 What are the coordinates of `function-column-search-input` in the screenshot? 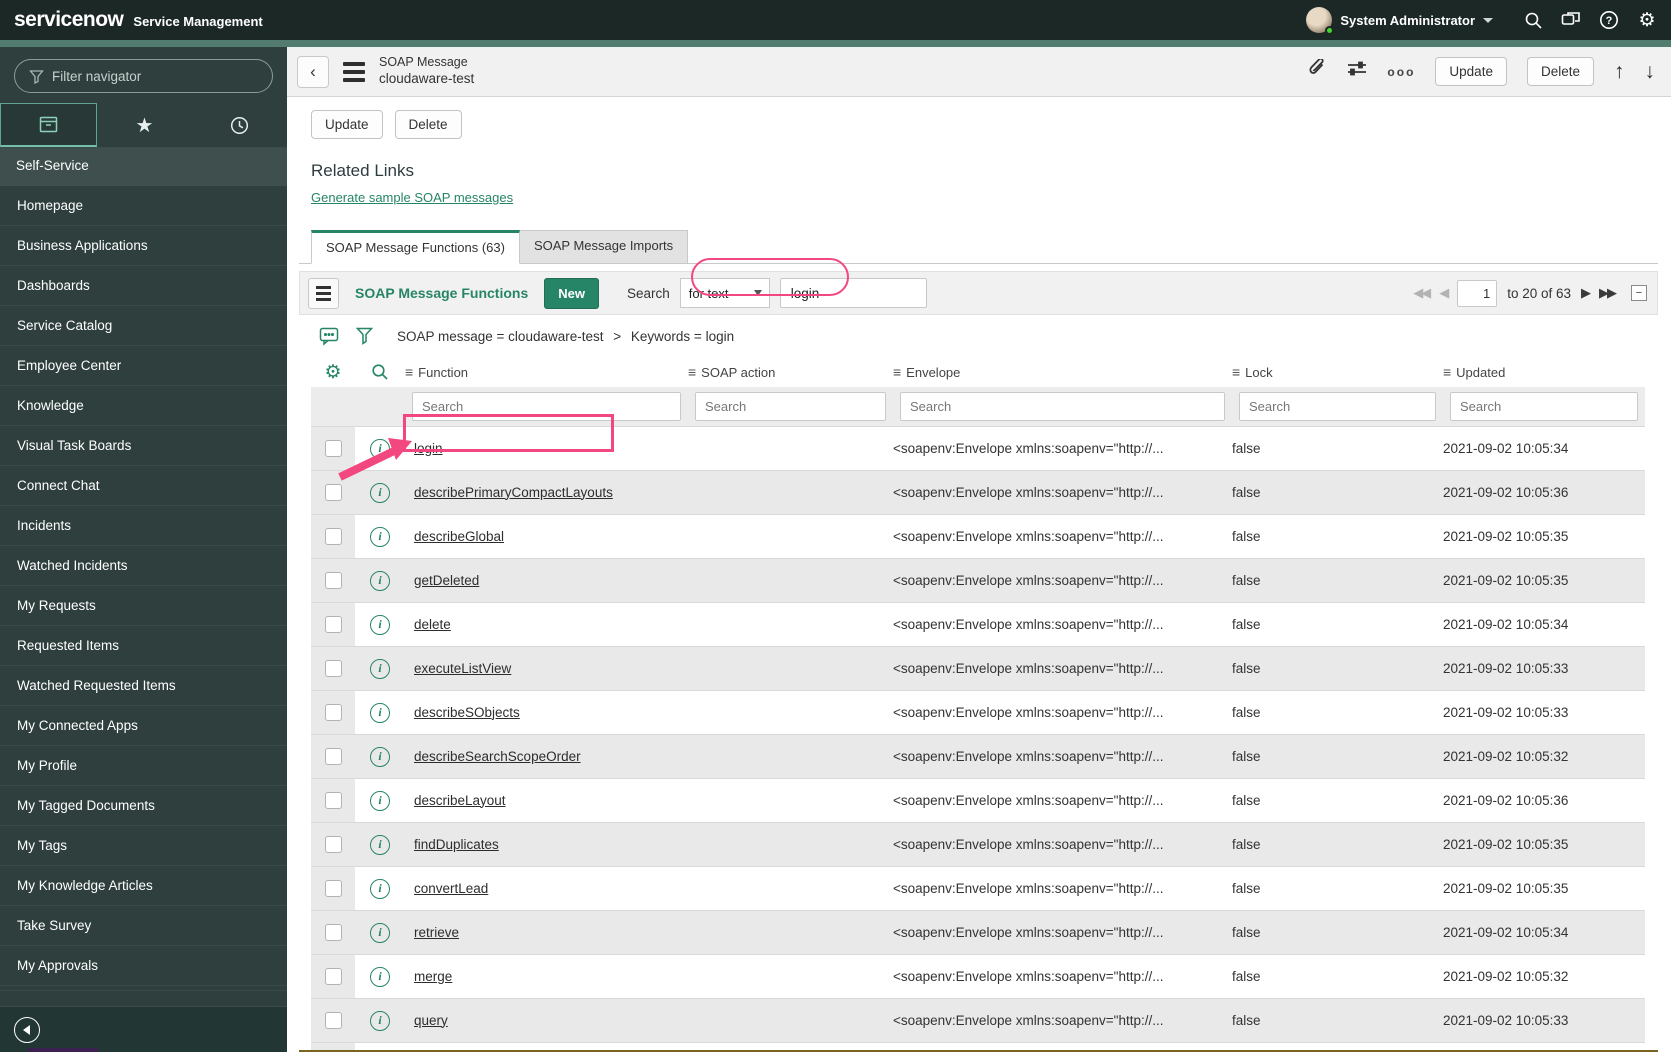 It's located at (546, 406).